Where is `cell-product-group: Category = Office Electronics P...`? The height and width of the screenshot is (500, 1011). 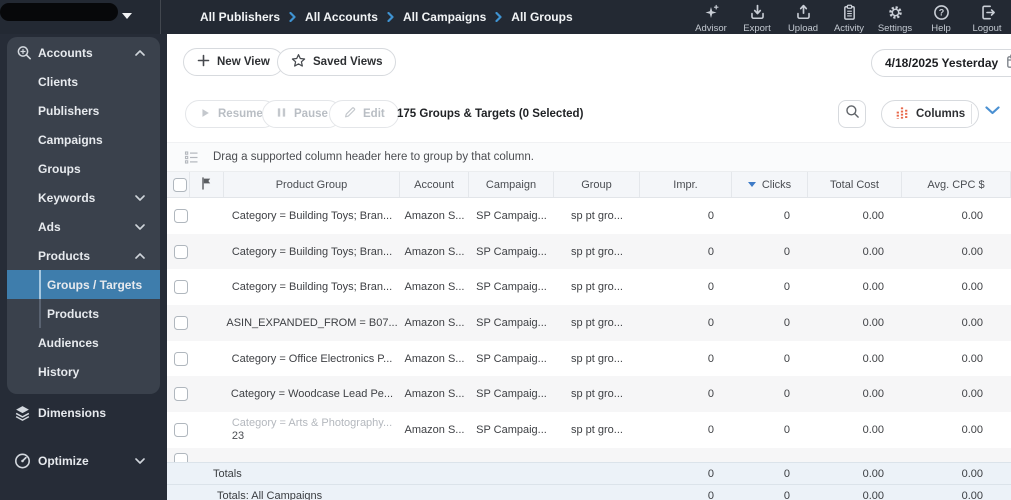 cell-product-group: Category = Office Electronics P... is located at coordinates (312, 358).